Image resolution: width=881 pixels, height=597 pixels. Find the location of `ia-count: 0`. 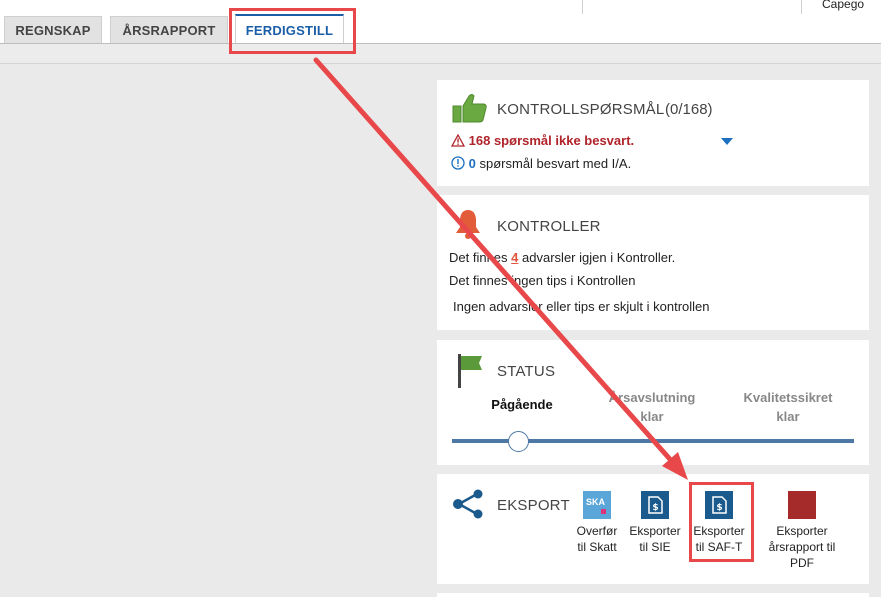

ia-count: 0 is located at coordinates (472, 163).